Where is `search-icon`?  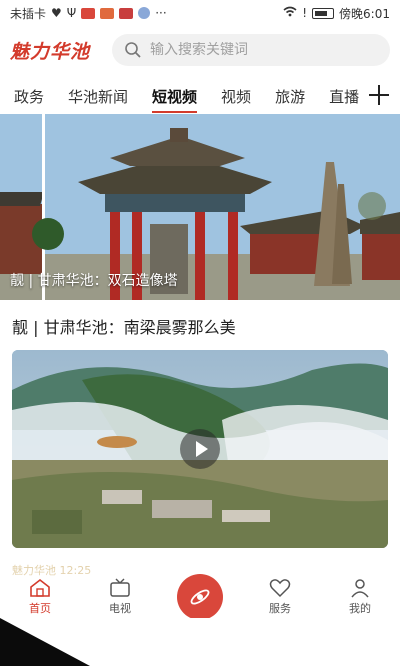
search-icon is located at coordinates (133, 50).